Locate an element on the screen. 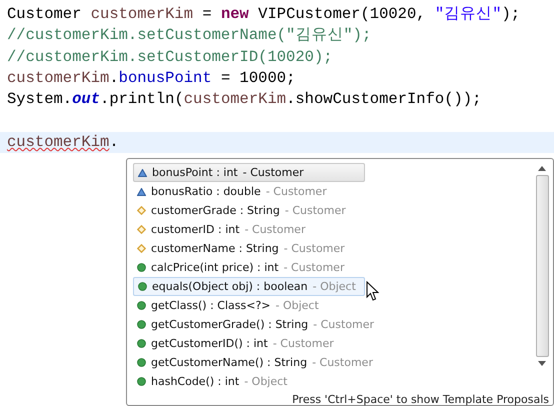 The width and height of the screenshot is (554, 406). proposal-item: bonusRatio : double - Customer is located at coordinates (249, 191).